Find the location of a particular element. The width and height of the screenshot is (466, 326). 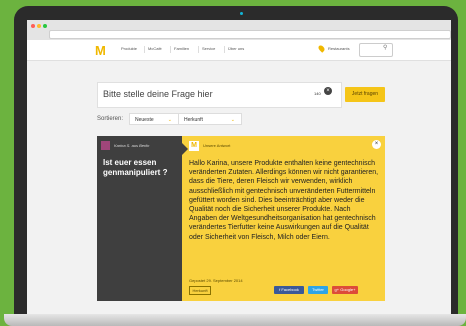

ask-now-button: Jetzt fragen is located at coordinates (365, 94).